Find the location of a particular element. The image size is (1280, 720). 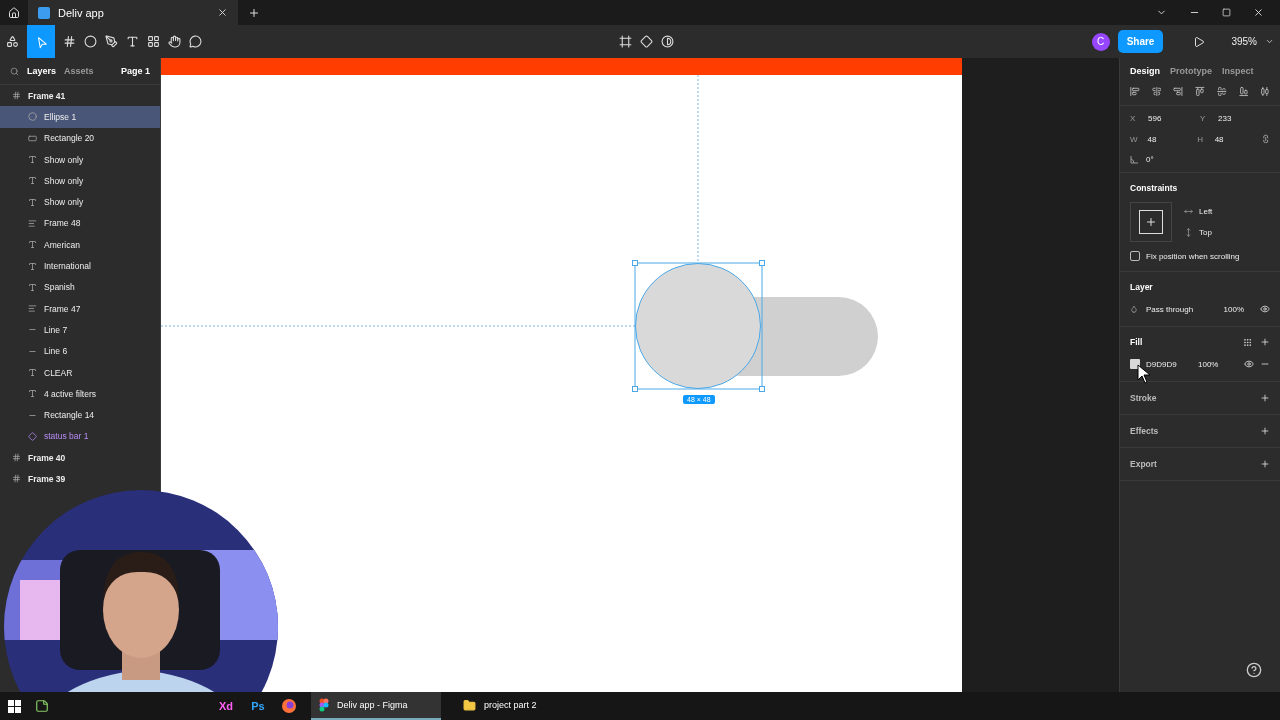

blend-dropdown: Pass through is located at coordinates (1180, 309).